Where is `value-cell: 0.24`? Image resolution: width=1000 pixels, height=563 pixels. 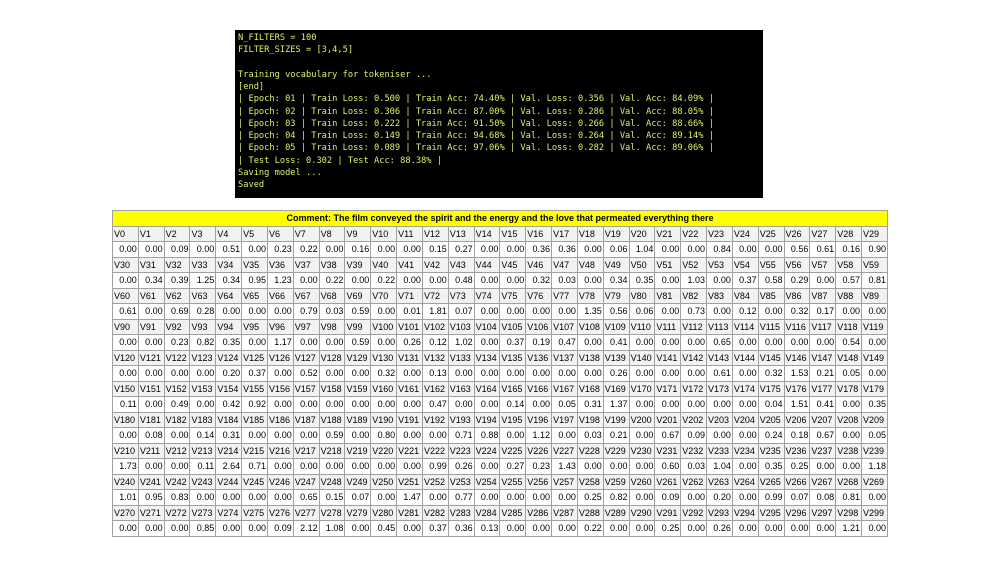 value-cell: 0.24 is located at coordinates (771, 435).